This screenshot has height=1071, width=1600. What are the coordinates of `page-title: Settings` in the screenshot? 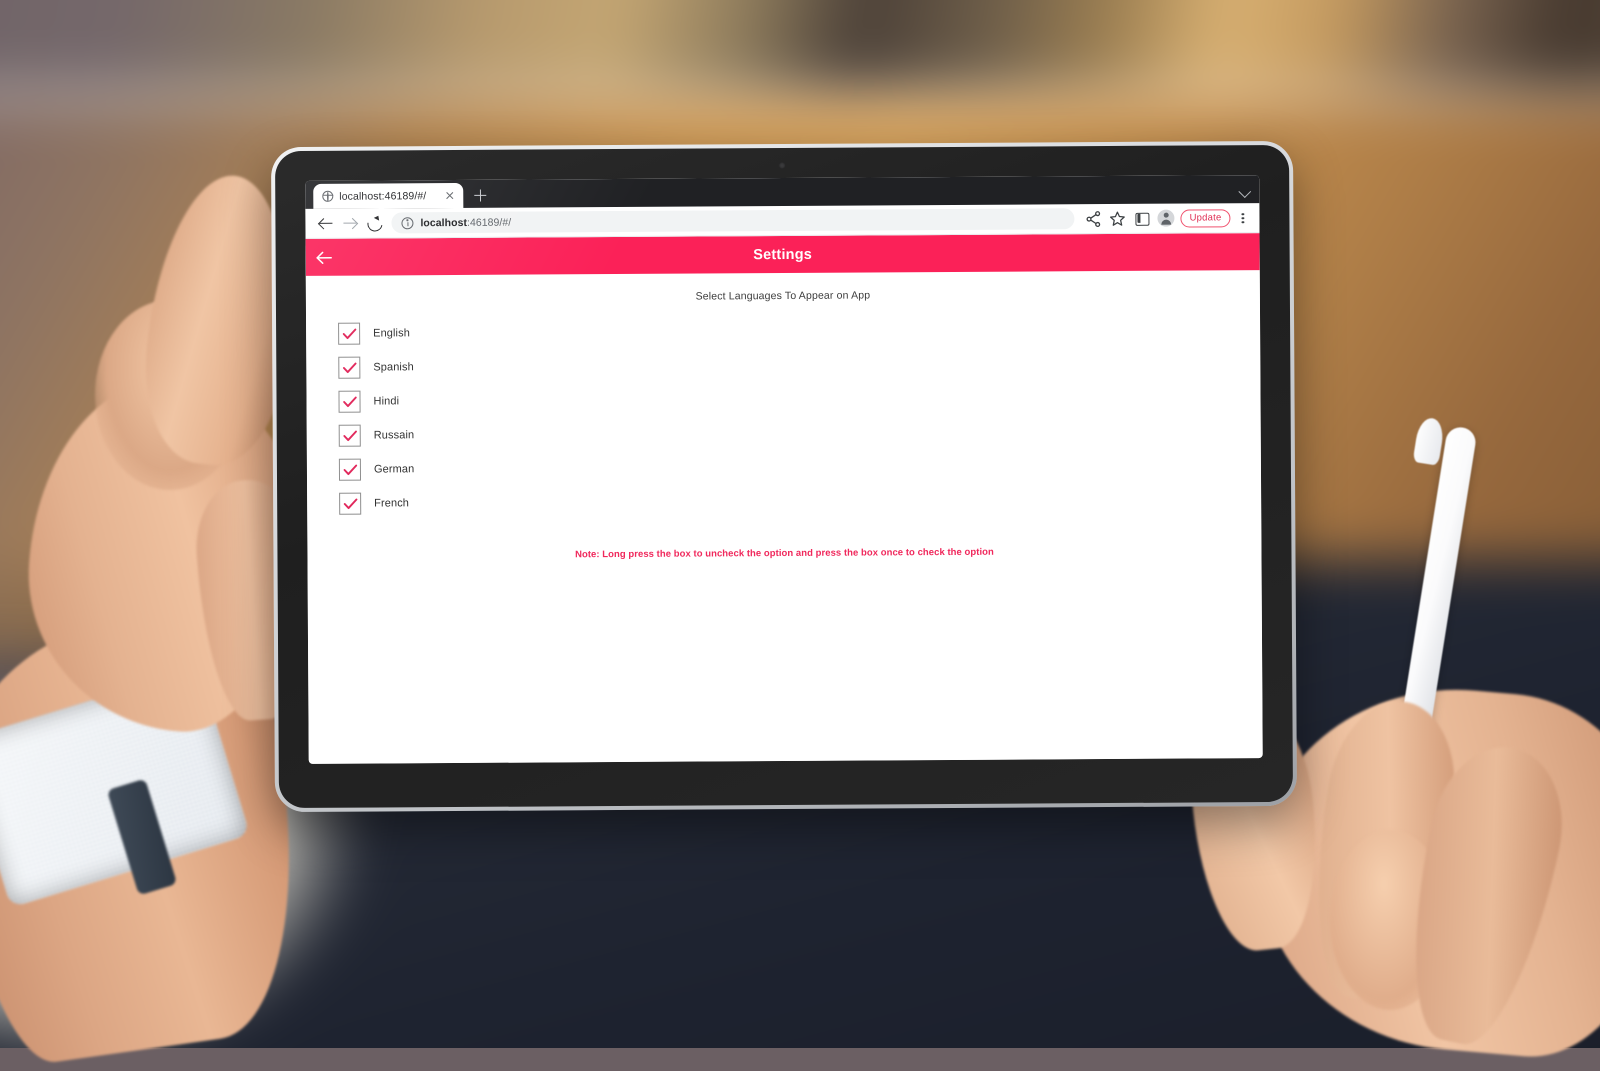 It's located at (783, 255).